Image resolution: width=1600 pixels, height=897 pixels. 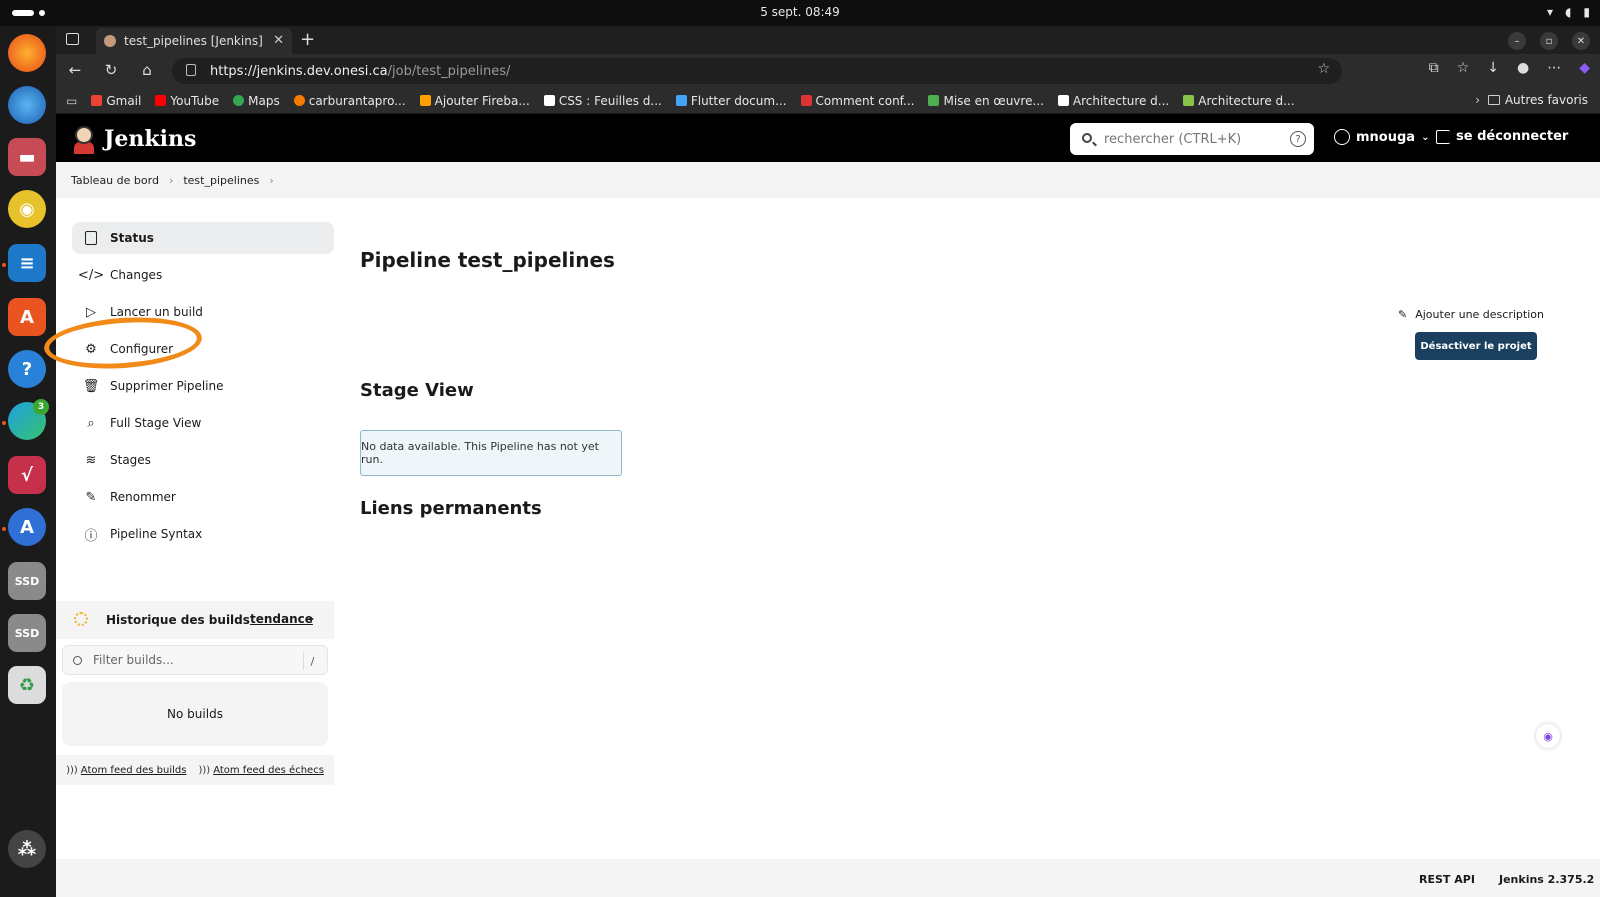 What do you see at coordinates (91, 275) in the screenshot?
I see `code-icon: </>` at bounding box center [91, 275].